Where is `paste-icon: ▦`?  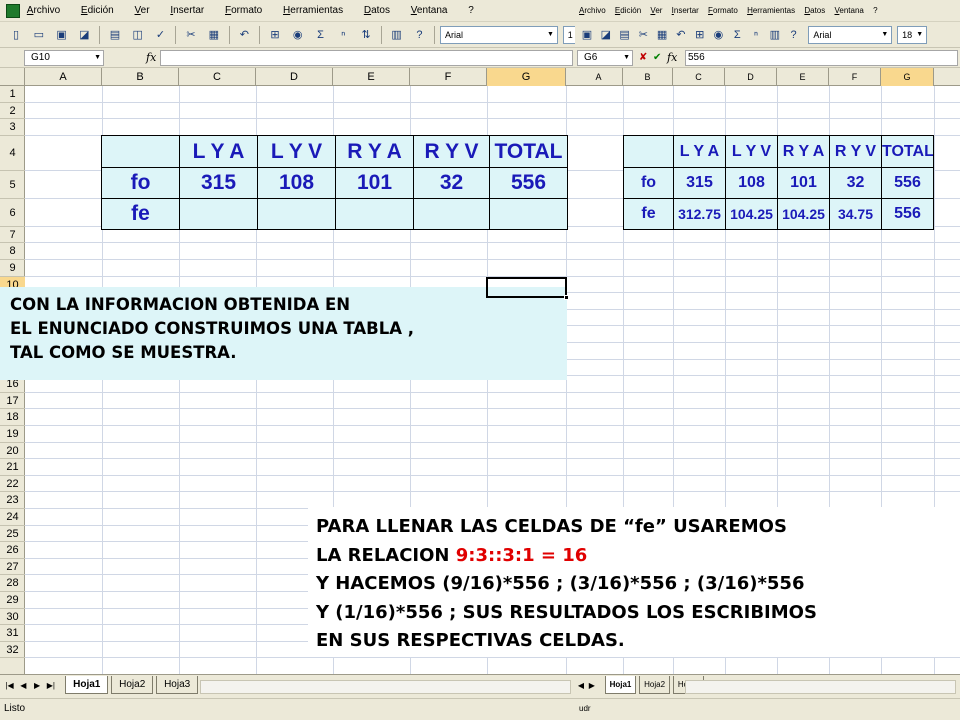 paste-icon: ▦ is located at coordinates (662, 35).